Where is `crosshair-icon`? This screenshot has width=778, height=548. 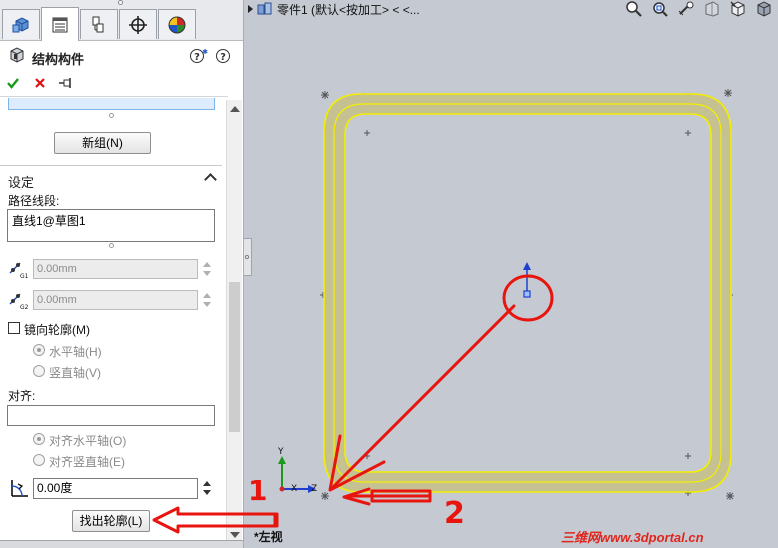
crosshair-icon is located at coordinates (138, 24).